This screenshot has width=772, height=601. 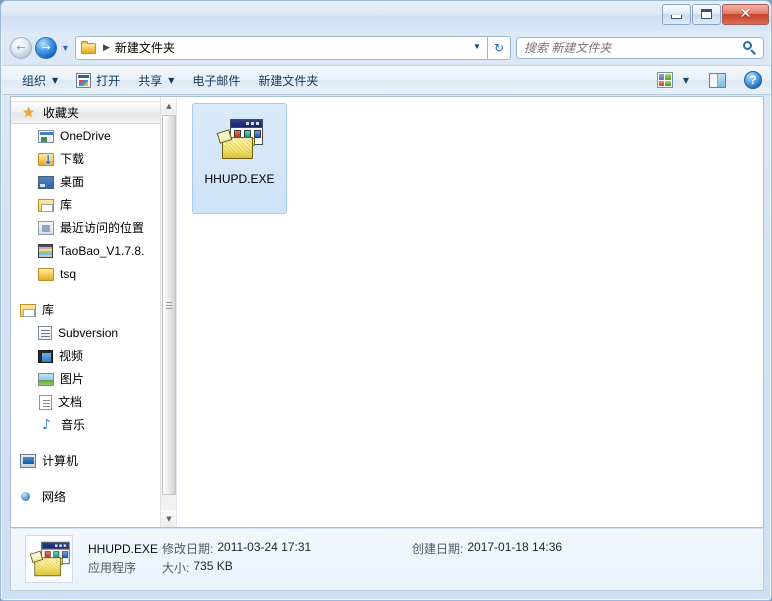 What do you see at coordinates (86, 135) in the screenshot?
I see `sidebar-item-onedrive: OneDrive` at bounding box center [86, 135].